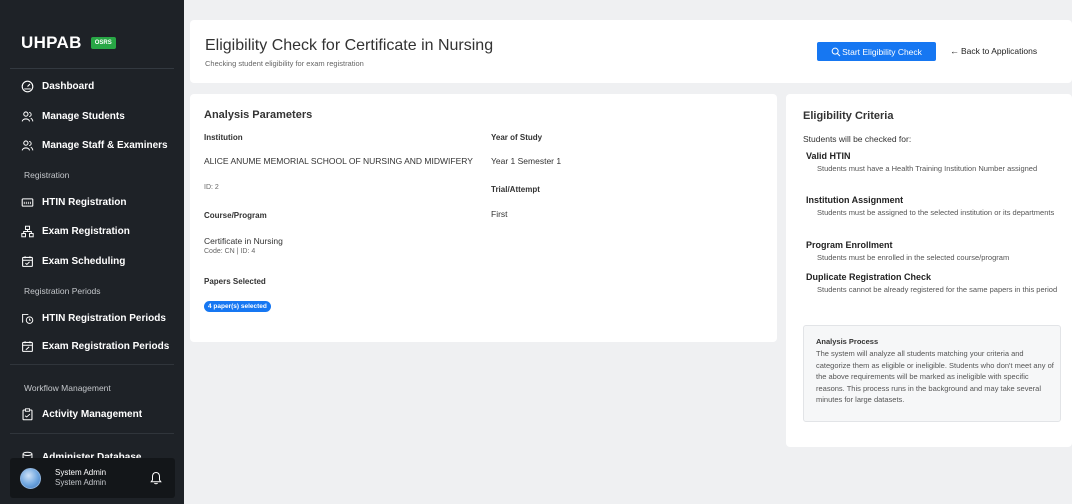 Image resolution: width=1072 pixels, height=504 pixels. I want to click on sidebar-item-activity-management: Activity Management, so click(81, 414).